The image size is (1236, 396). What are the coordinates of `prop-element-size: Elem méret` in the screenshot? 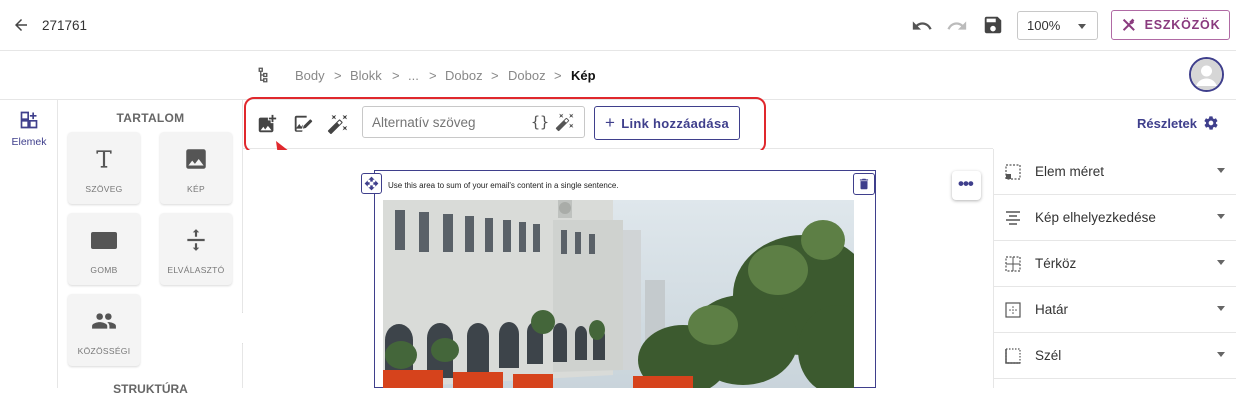 It's located at (1115, 172).